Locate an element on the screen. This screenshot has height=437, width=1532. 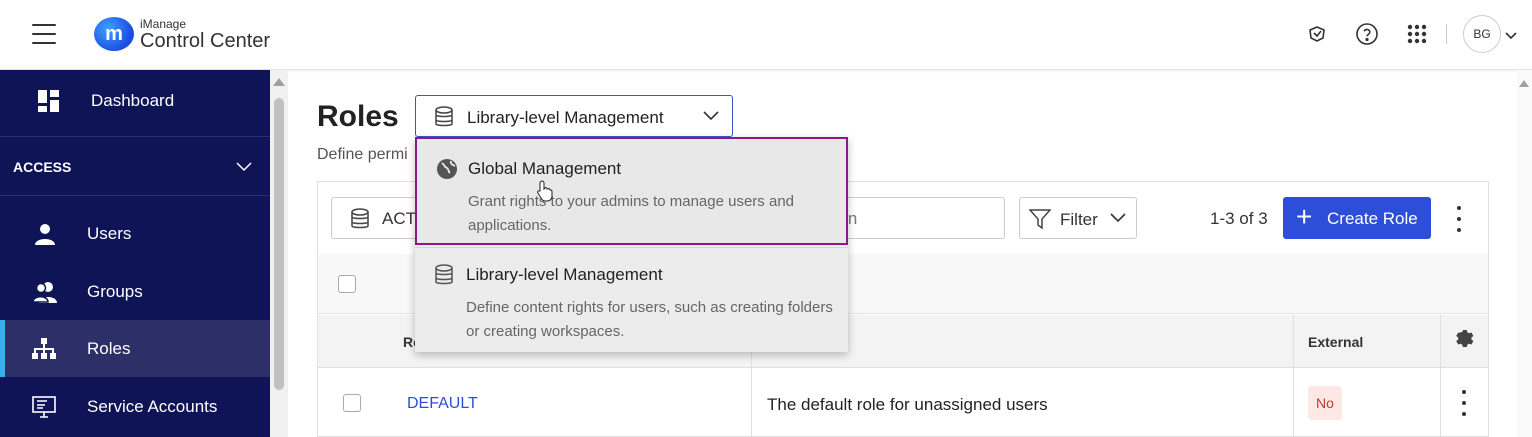
option-title: Library-level Management is located at coordinates (564, 274).